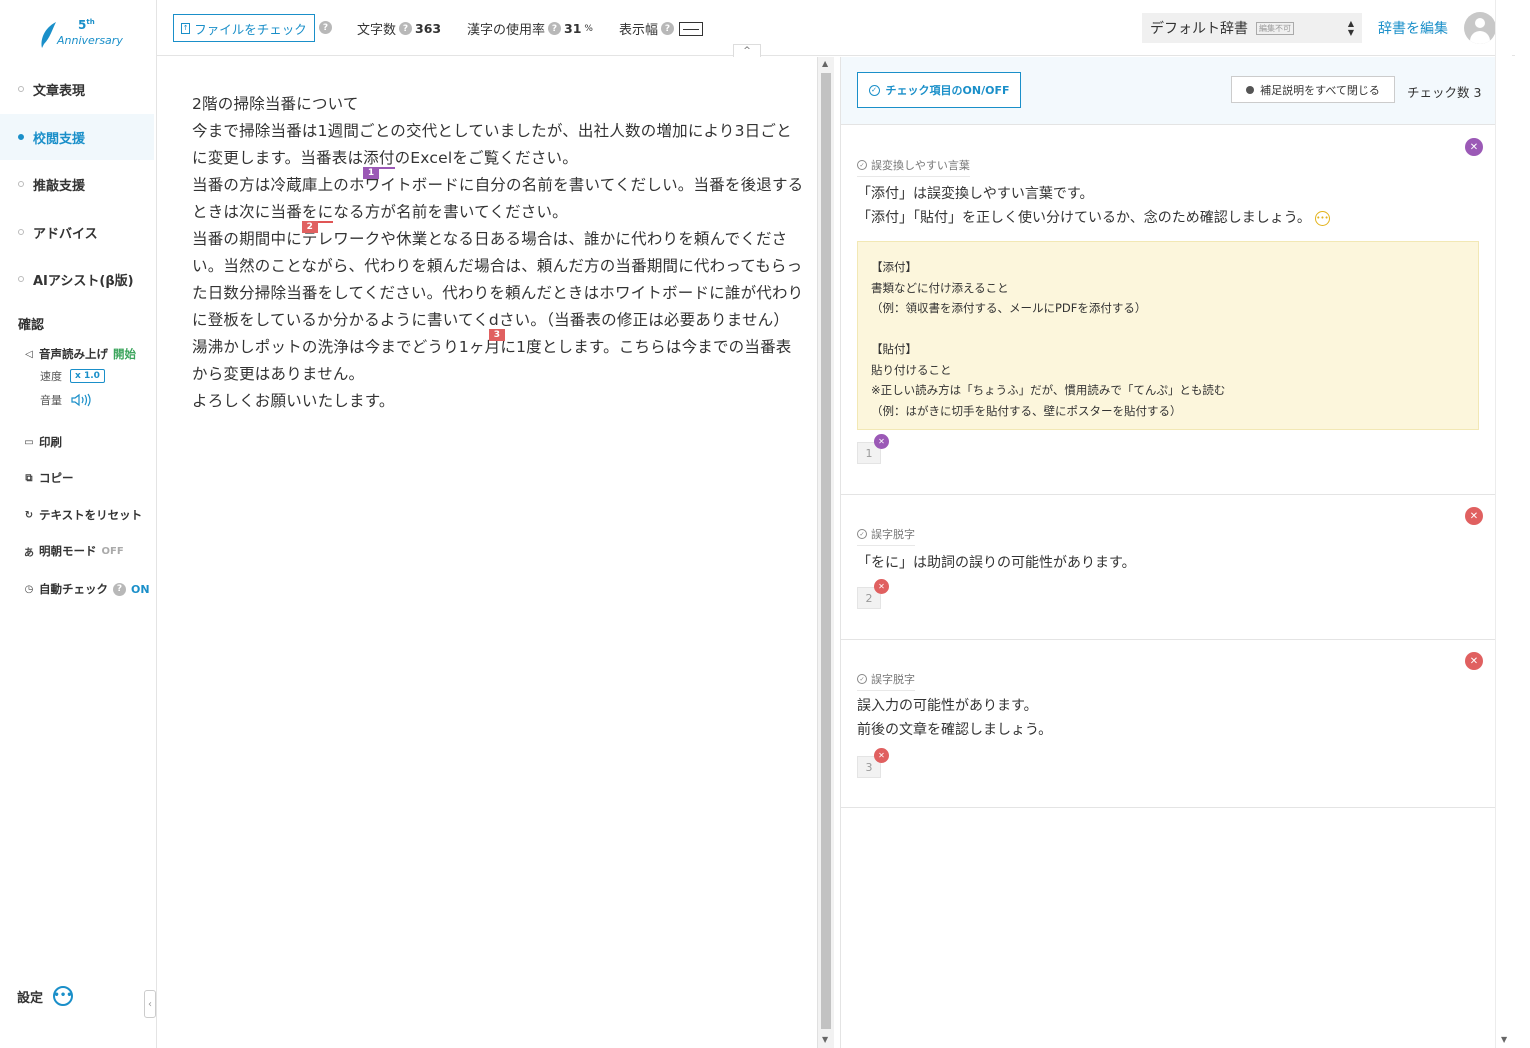 This screenshot has height=1048, width=1530. I want to click on text-run: さい。（当番表の修正は必要ありません）, so click(644, 320).